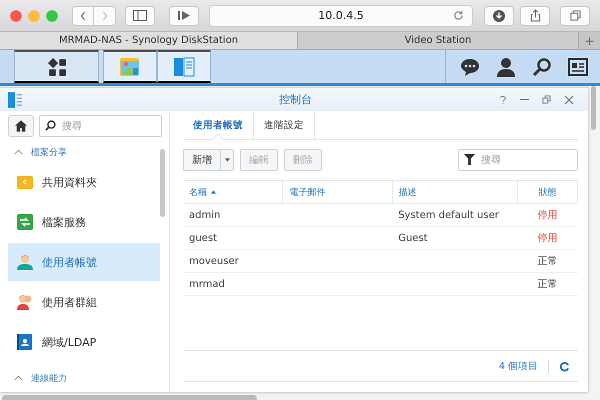 This screenshot has width=600, height=400. Describe the element at coordinates (455, 192) in the screenshot. I see `column-header: 描述` at that location.